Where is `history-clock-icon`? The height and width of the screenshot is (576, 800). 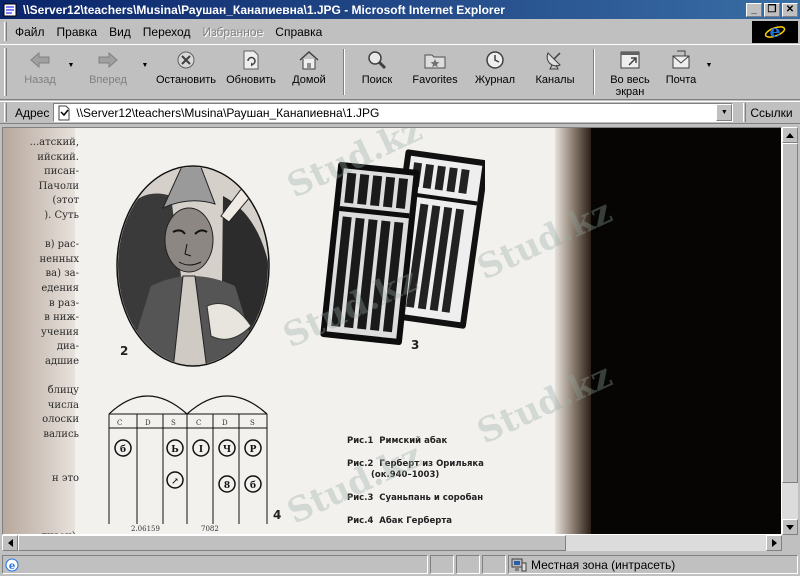
history-clock-icon is located at coordinates (495, 60).